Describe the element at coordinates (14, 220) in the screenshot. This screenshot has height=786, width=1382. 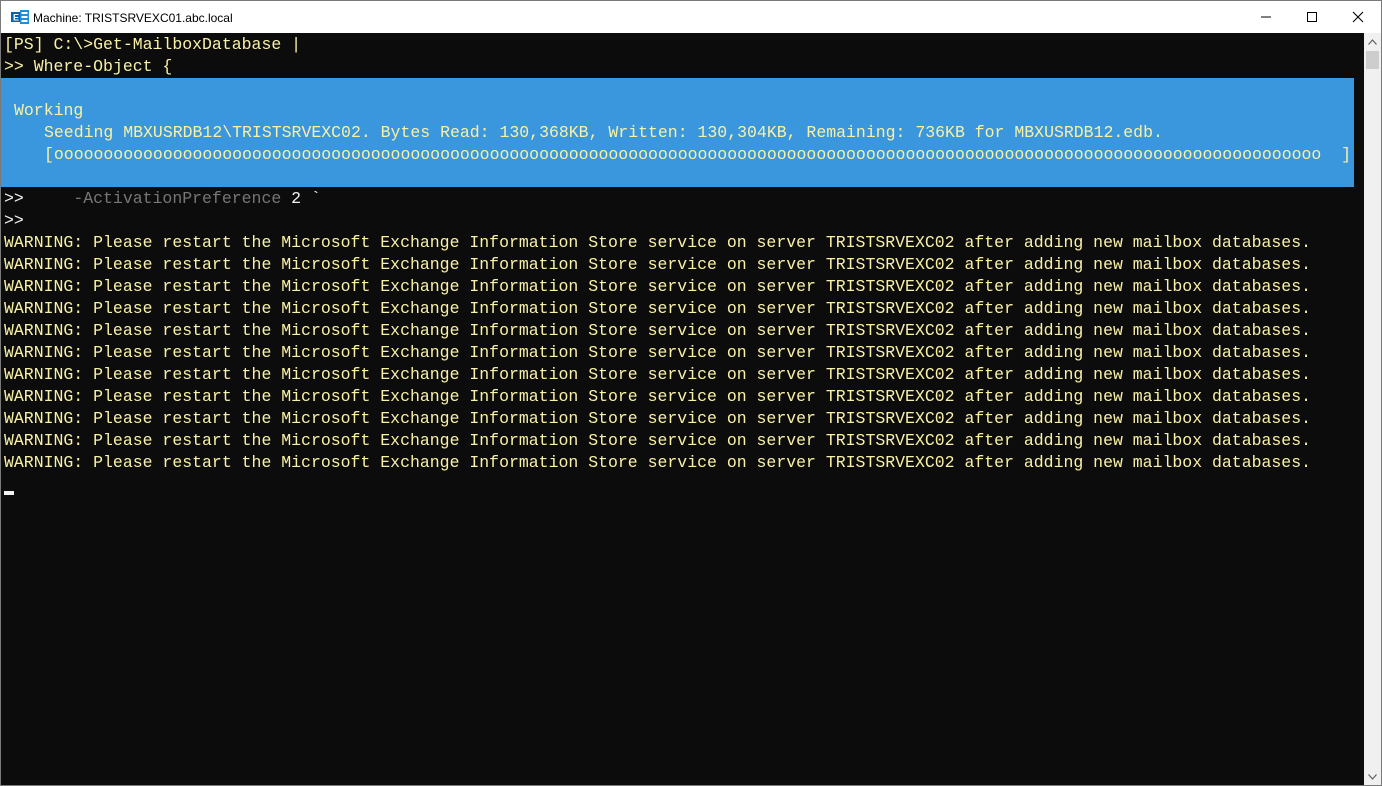
I see `continuation-line: >>` at that location.